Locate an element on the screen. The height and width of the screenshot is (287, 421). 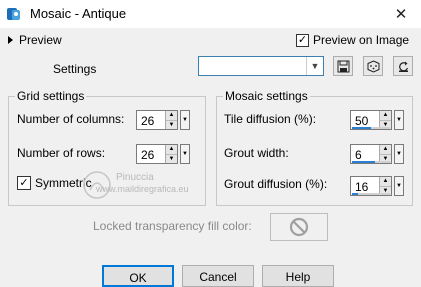
grout-width-bar is located at coordinates (371, 162).